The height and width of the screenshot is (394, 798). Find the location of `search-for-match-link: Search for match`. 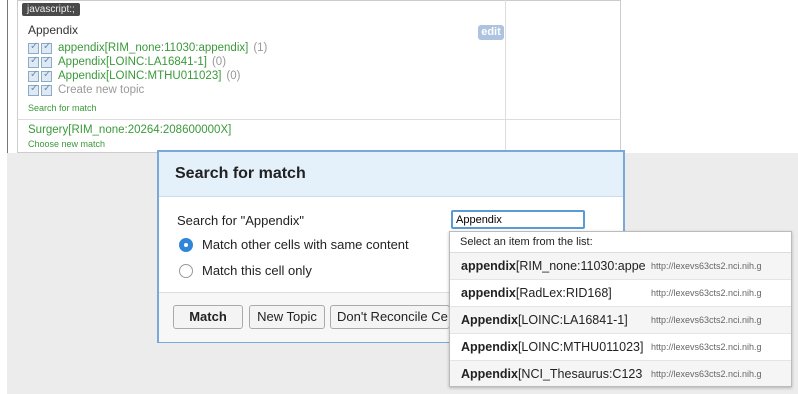

search-for-match-link: Search for match is located at coordinates (62, 108).